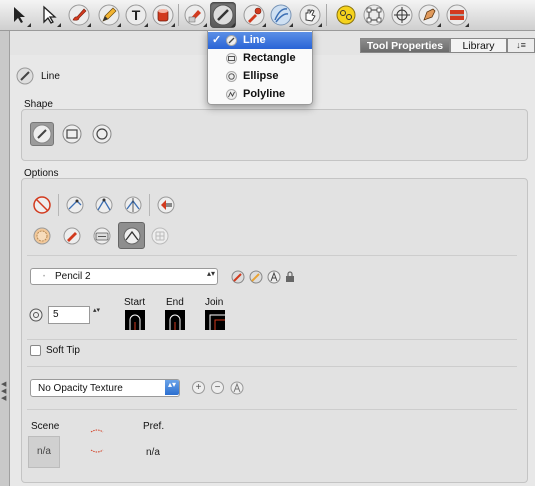 Image resolution: width=535 pixels, height=486 pixels. I want to click on end-cap-label: End, so click(175, 302).